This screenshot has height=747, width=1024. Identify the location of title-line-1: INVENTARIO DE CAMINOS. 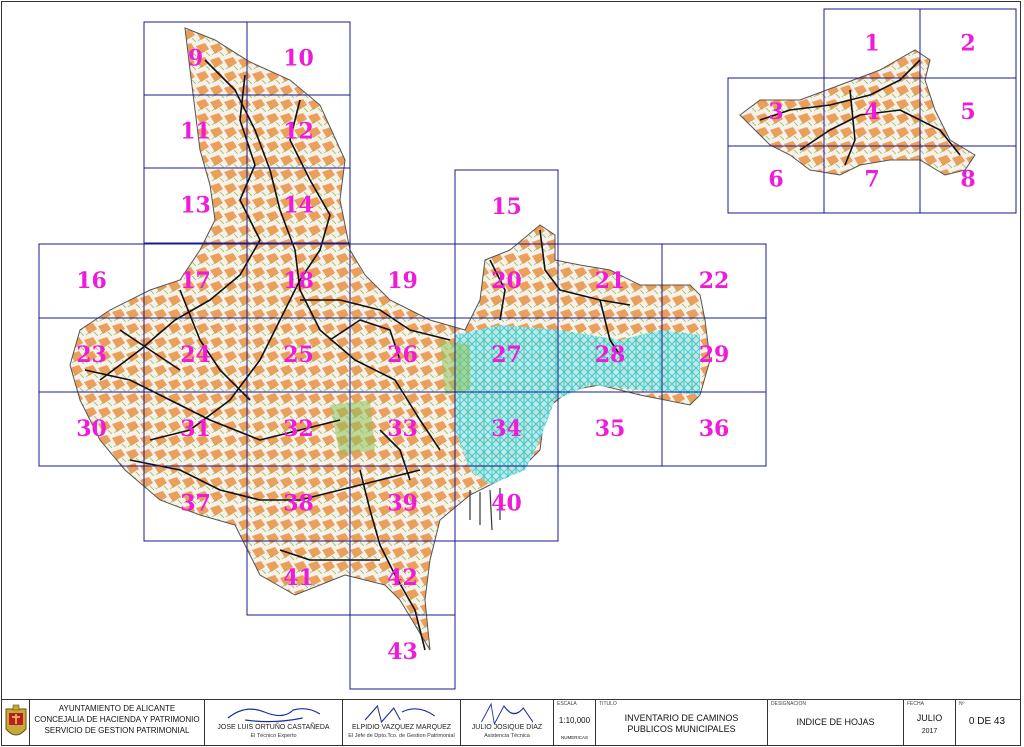
(681, 718).